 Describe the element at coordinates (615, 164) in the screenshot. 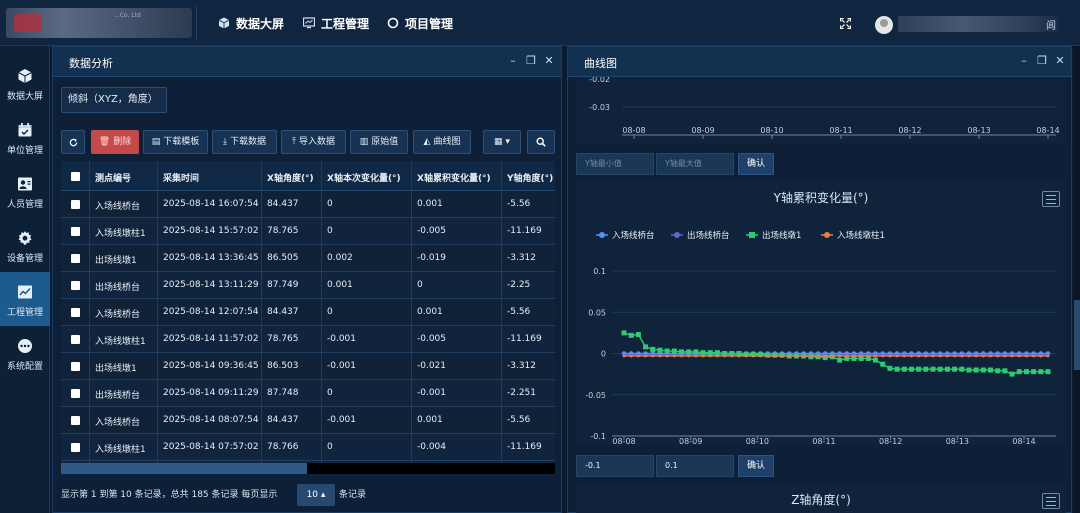

I see `y-min-input: Y轴最小值` at that location.